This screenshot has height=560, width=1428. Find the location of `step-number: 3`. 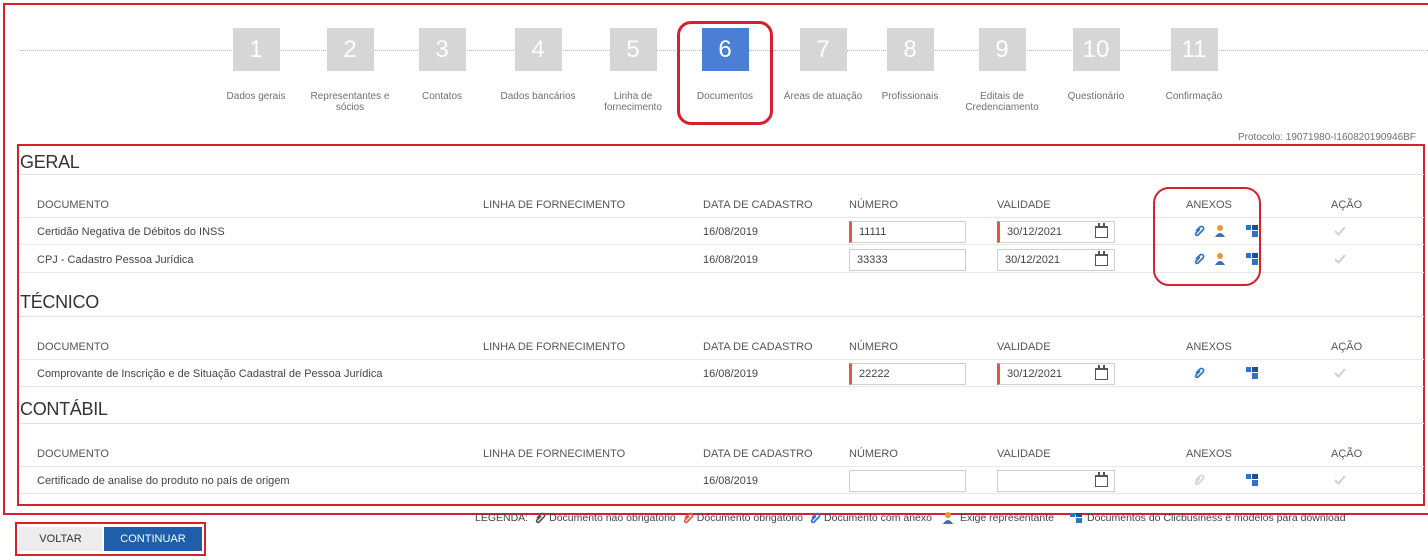

step-number: 3 is located at coordinates (442, 49).